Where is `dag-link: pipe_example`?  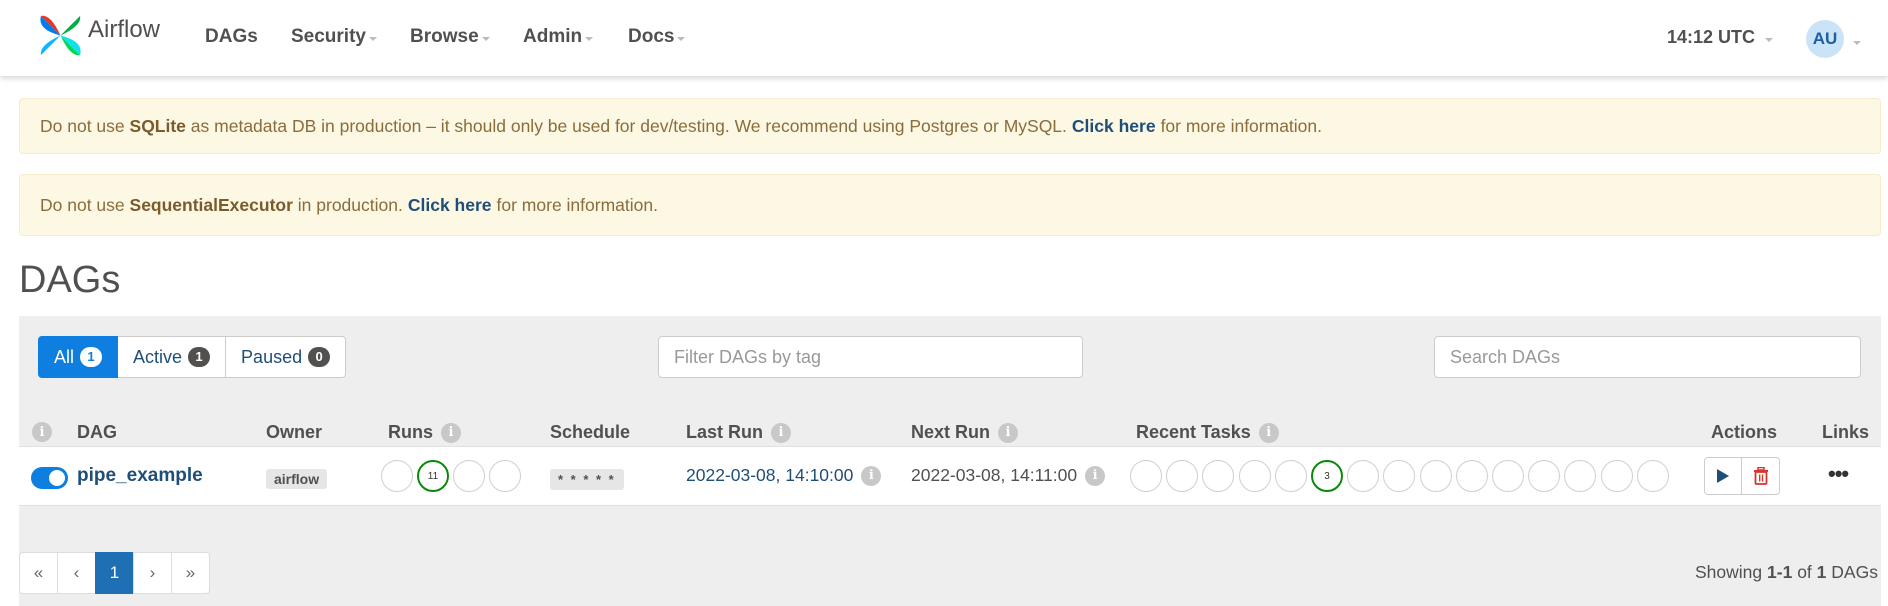 dag-link: pipe_example is located at coordinates (140, 476).